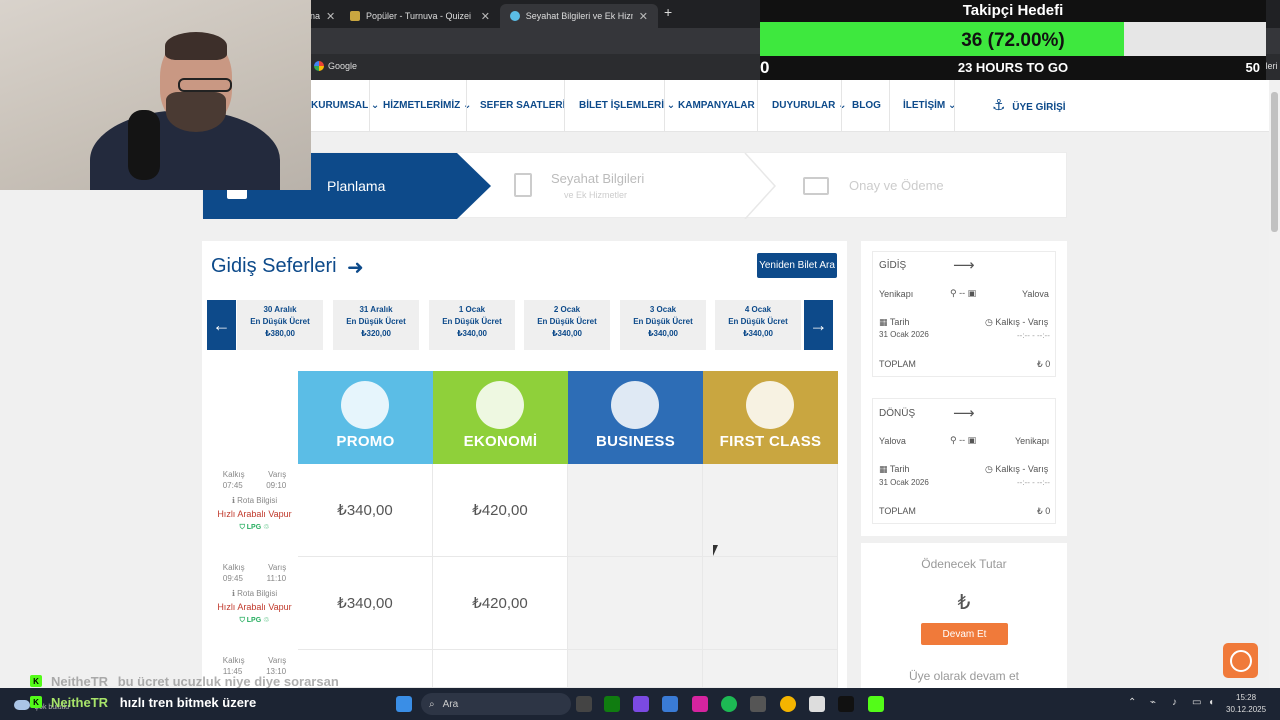 The height and width of the screenshot is (720, 1280). I want to click on nav-item-sefer-saatleri: SEFER SAATLERİ, so click(522, 105).